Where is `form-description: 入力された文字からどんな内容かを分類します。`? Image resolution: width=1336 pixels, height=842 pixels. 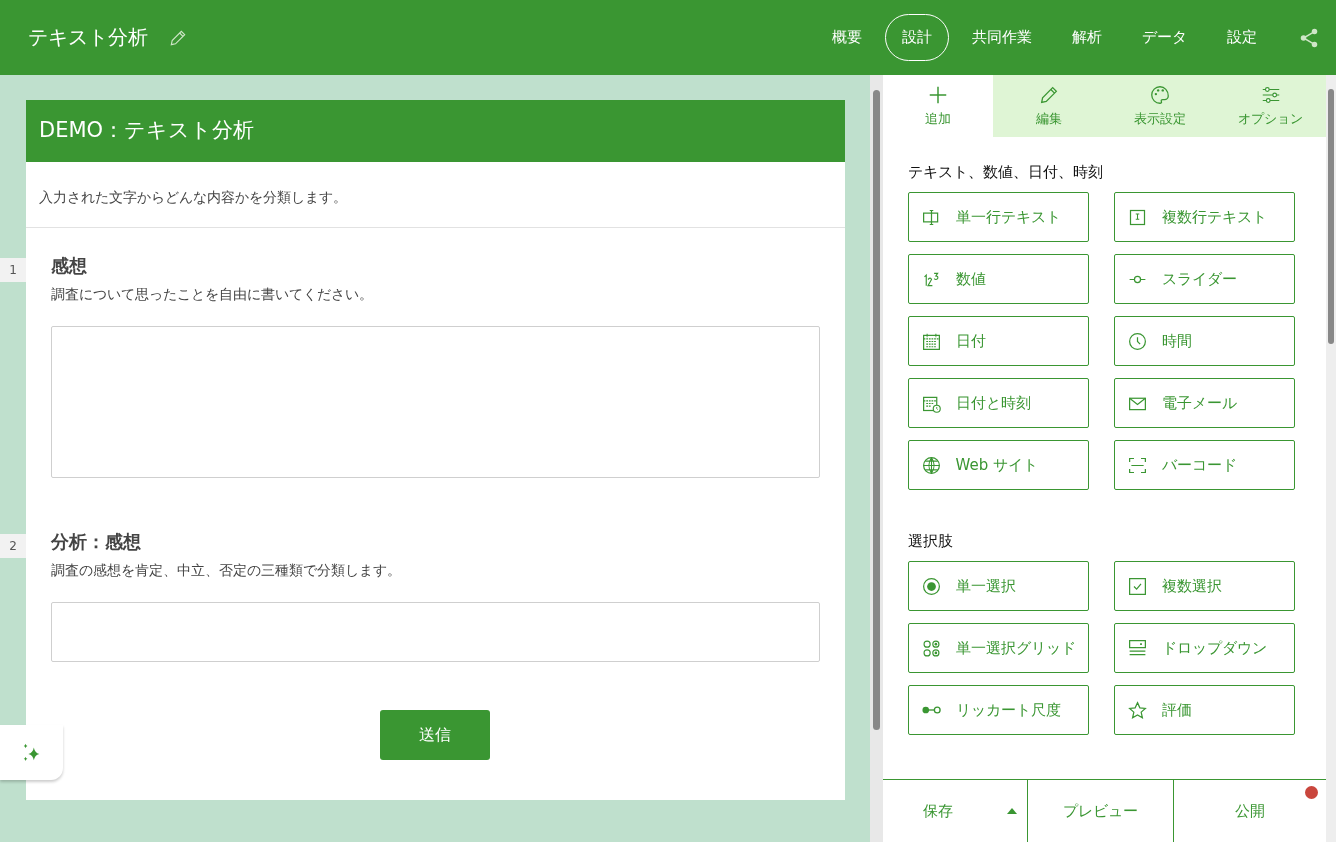 form-description: 入力された文字からどんな内容かを分類します。 is located at coordinates (435, 195).